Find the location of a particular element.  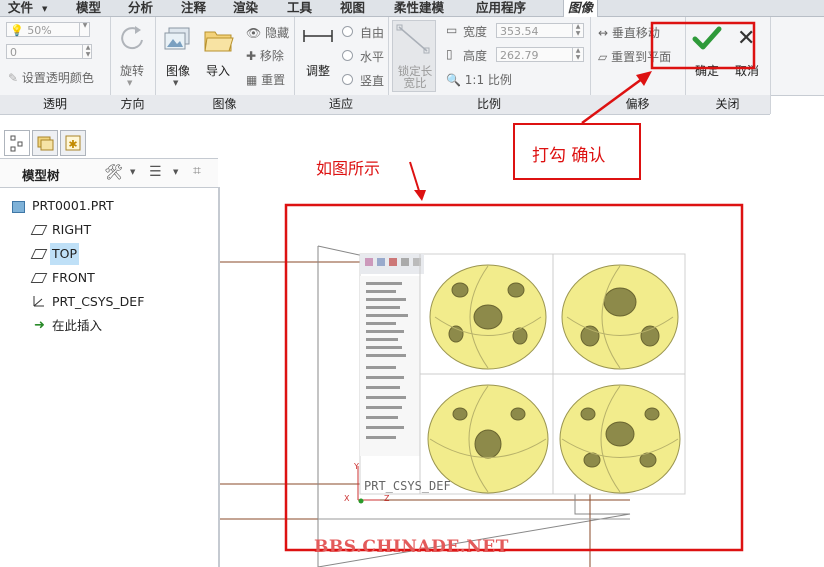

rotate-icon is located at coordinates (132, 38).